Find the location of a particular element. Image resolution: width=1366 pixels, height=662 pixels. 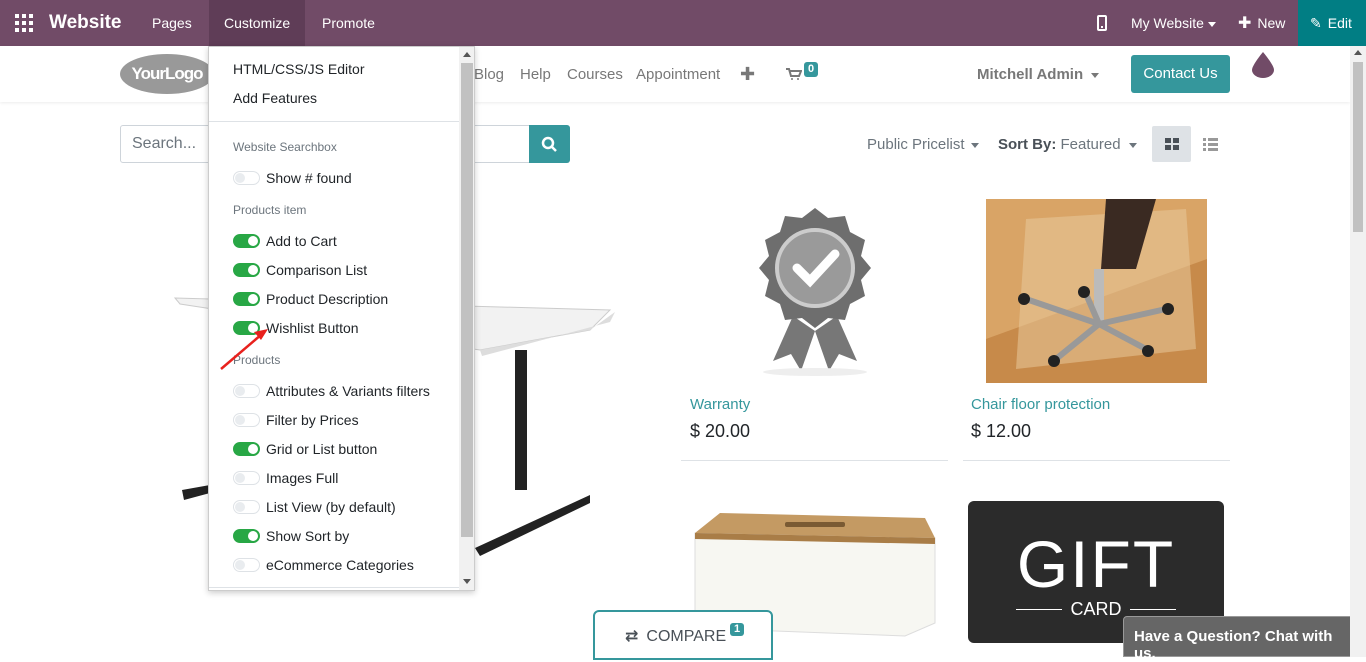

sort-by-value: Featured is located at coordinates (1090, 144).